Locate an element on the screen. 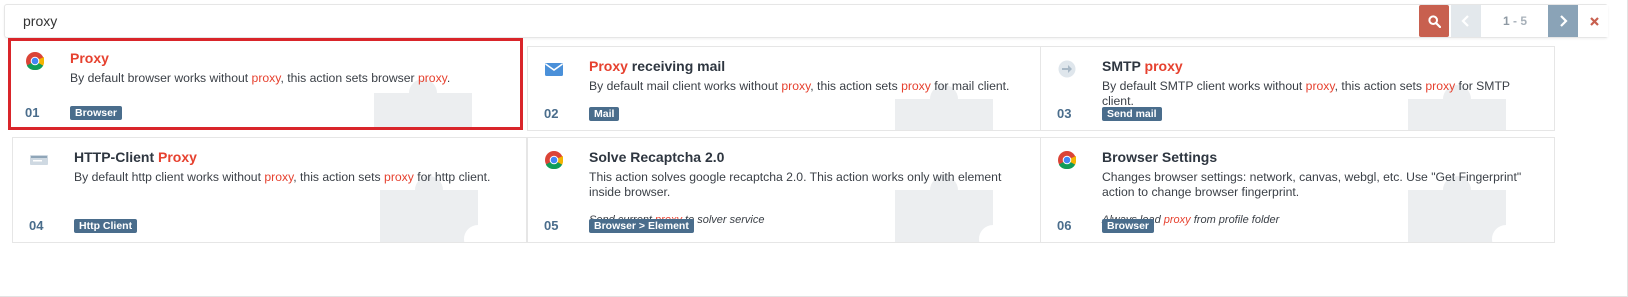  search-icon is located at coordinates (1434, 21).